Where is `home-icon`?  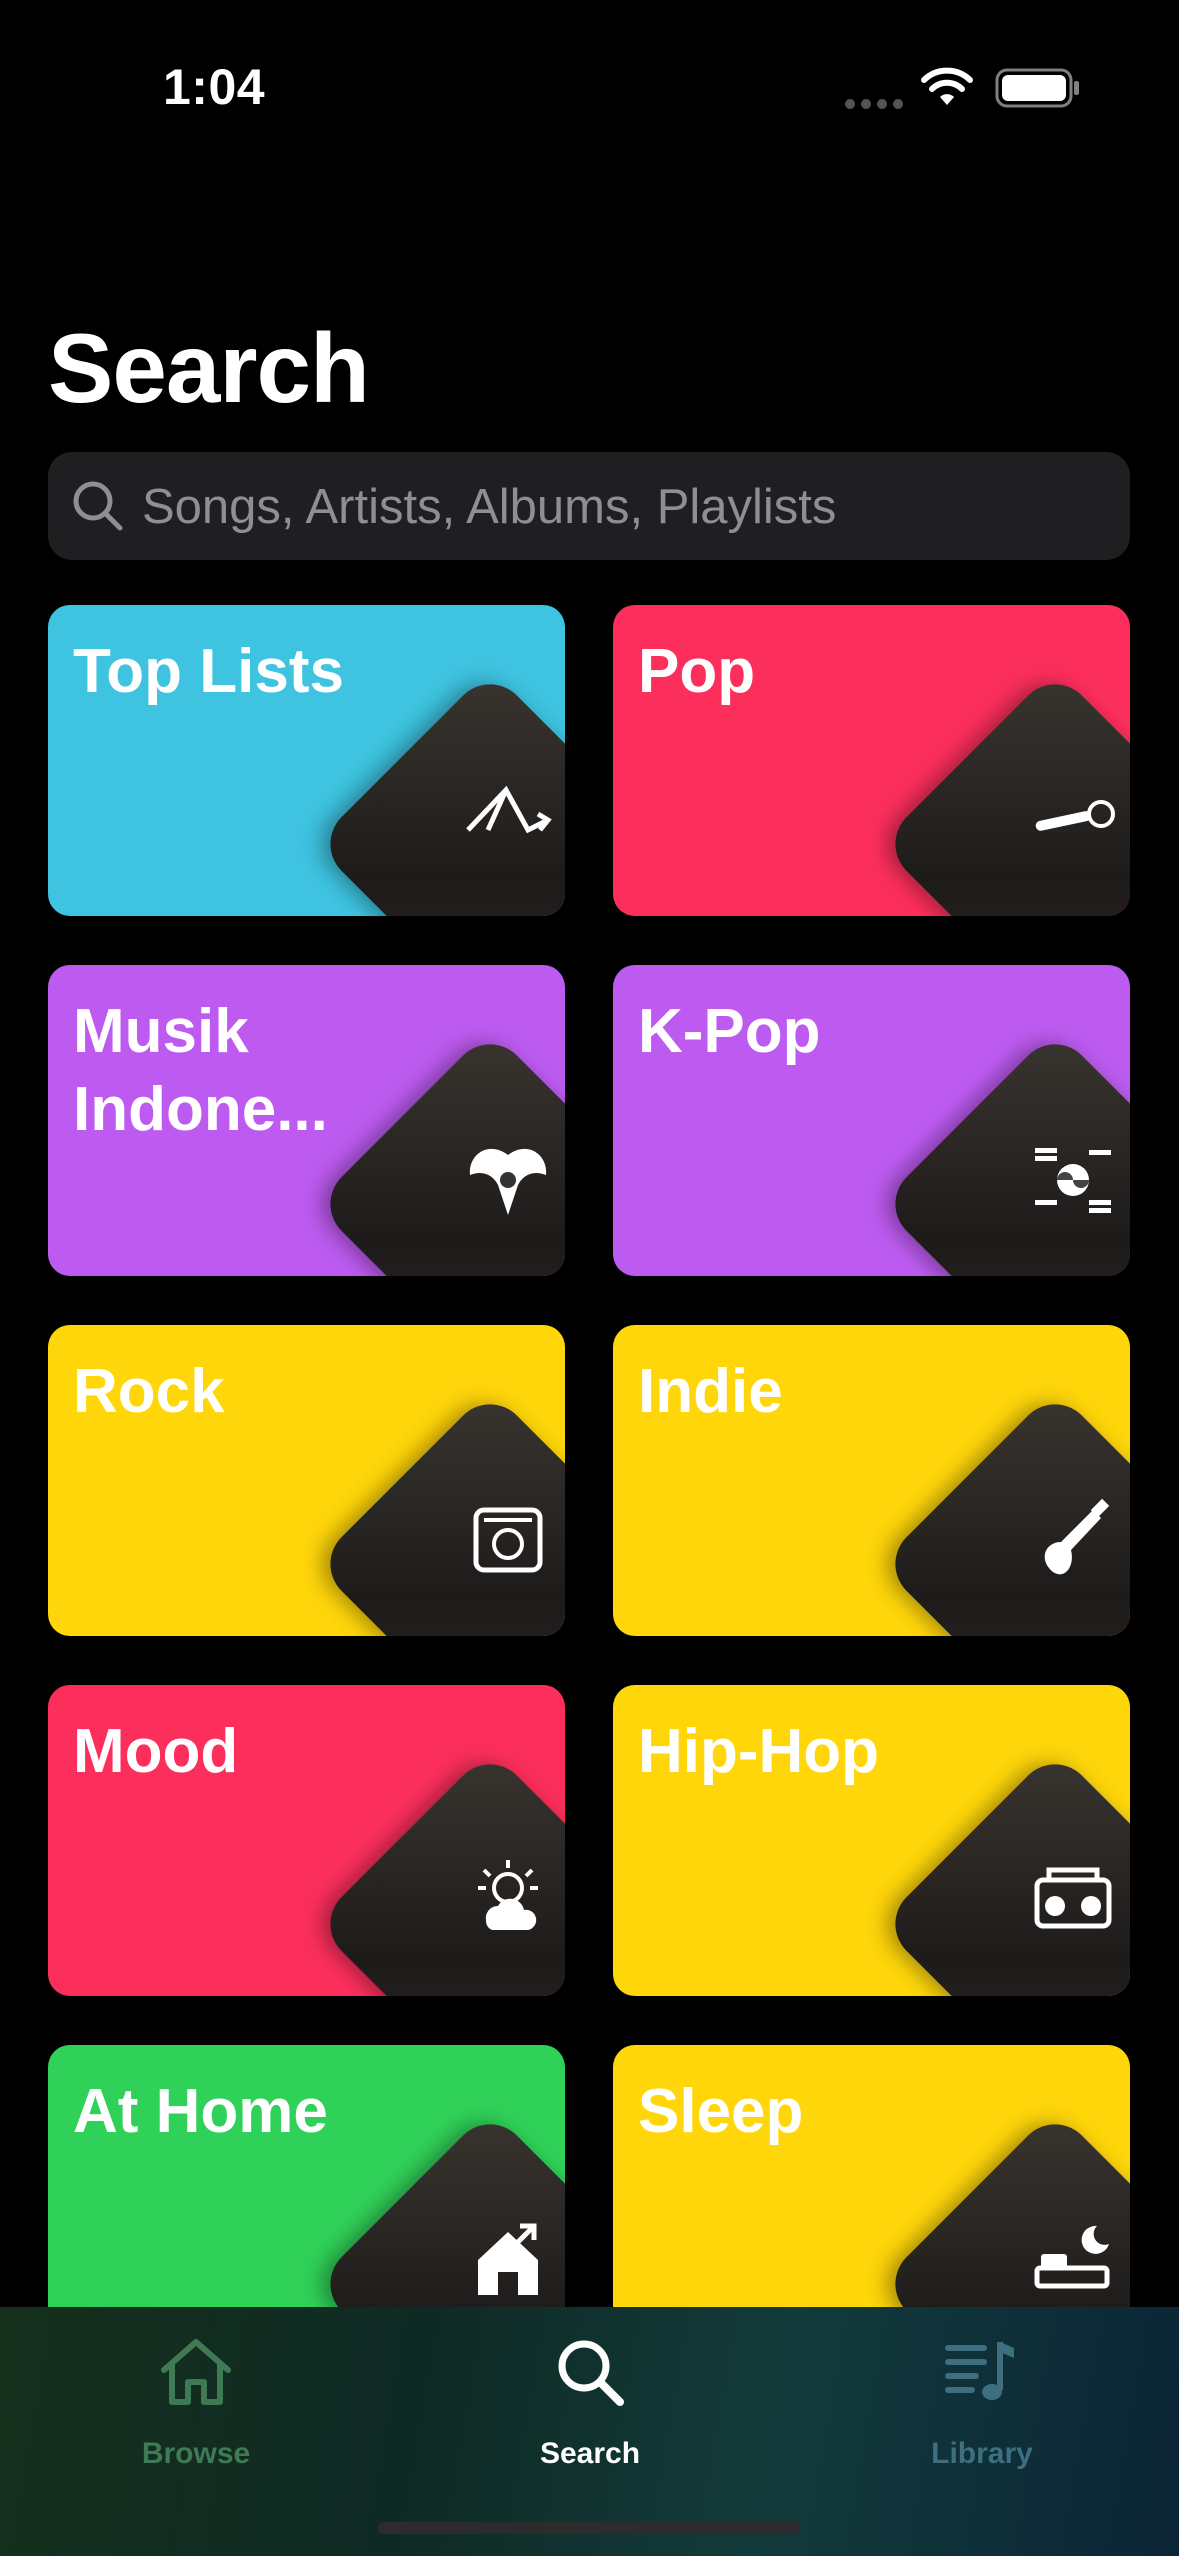 home-icon is located at coordinates (196, 2372).